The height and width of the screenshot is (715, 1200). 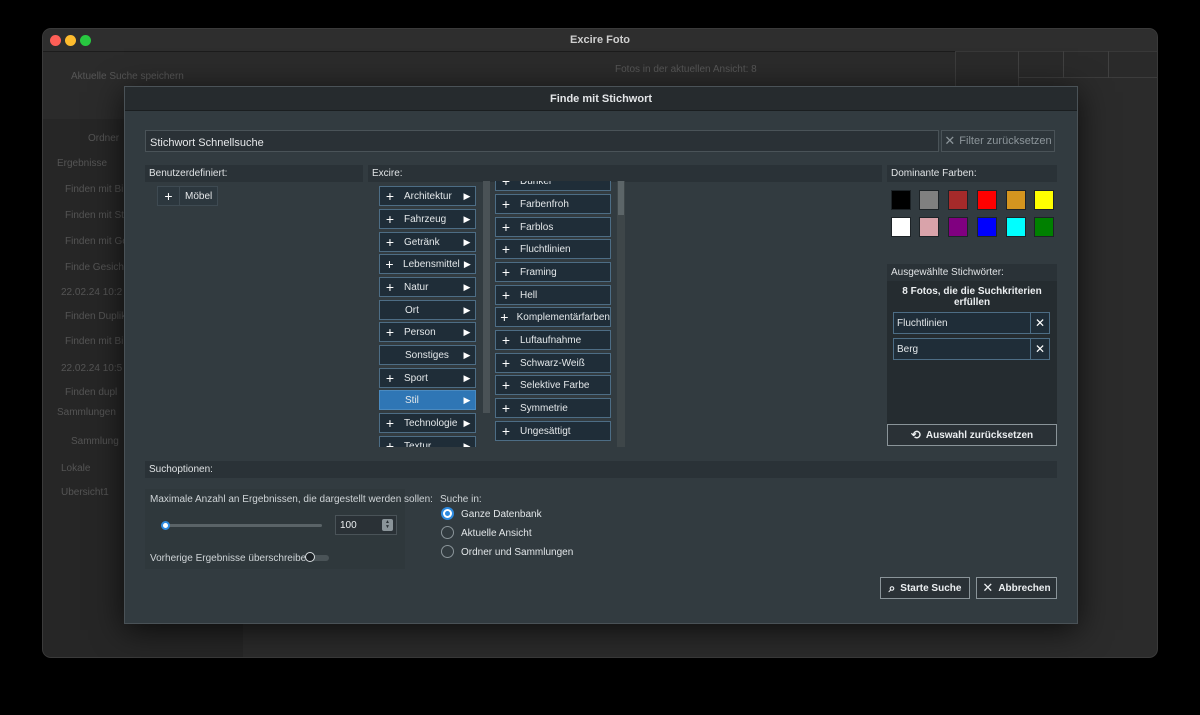 I want to click on dialog-title: Finde mit Stichwort, so click(x=601, y=99).